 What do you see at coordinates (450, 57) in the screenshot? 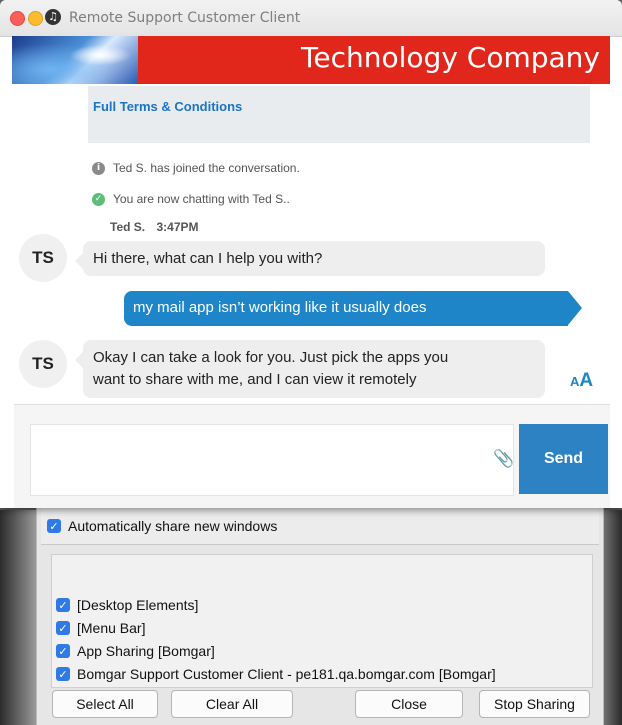
I see `company-name: Technology Company` at bounding box center [450, 57].